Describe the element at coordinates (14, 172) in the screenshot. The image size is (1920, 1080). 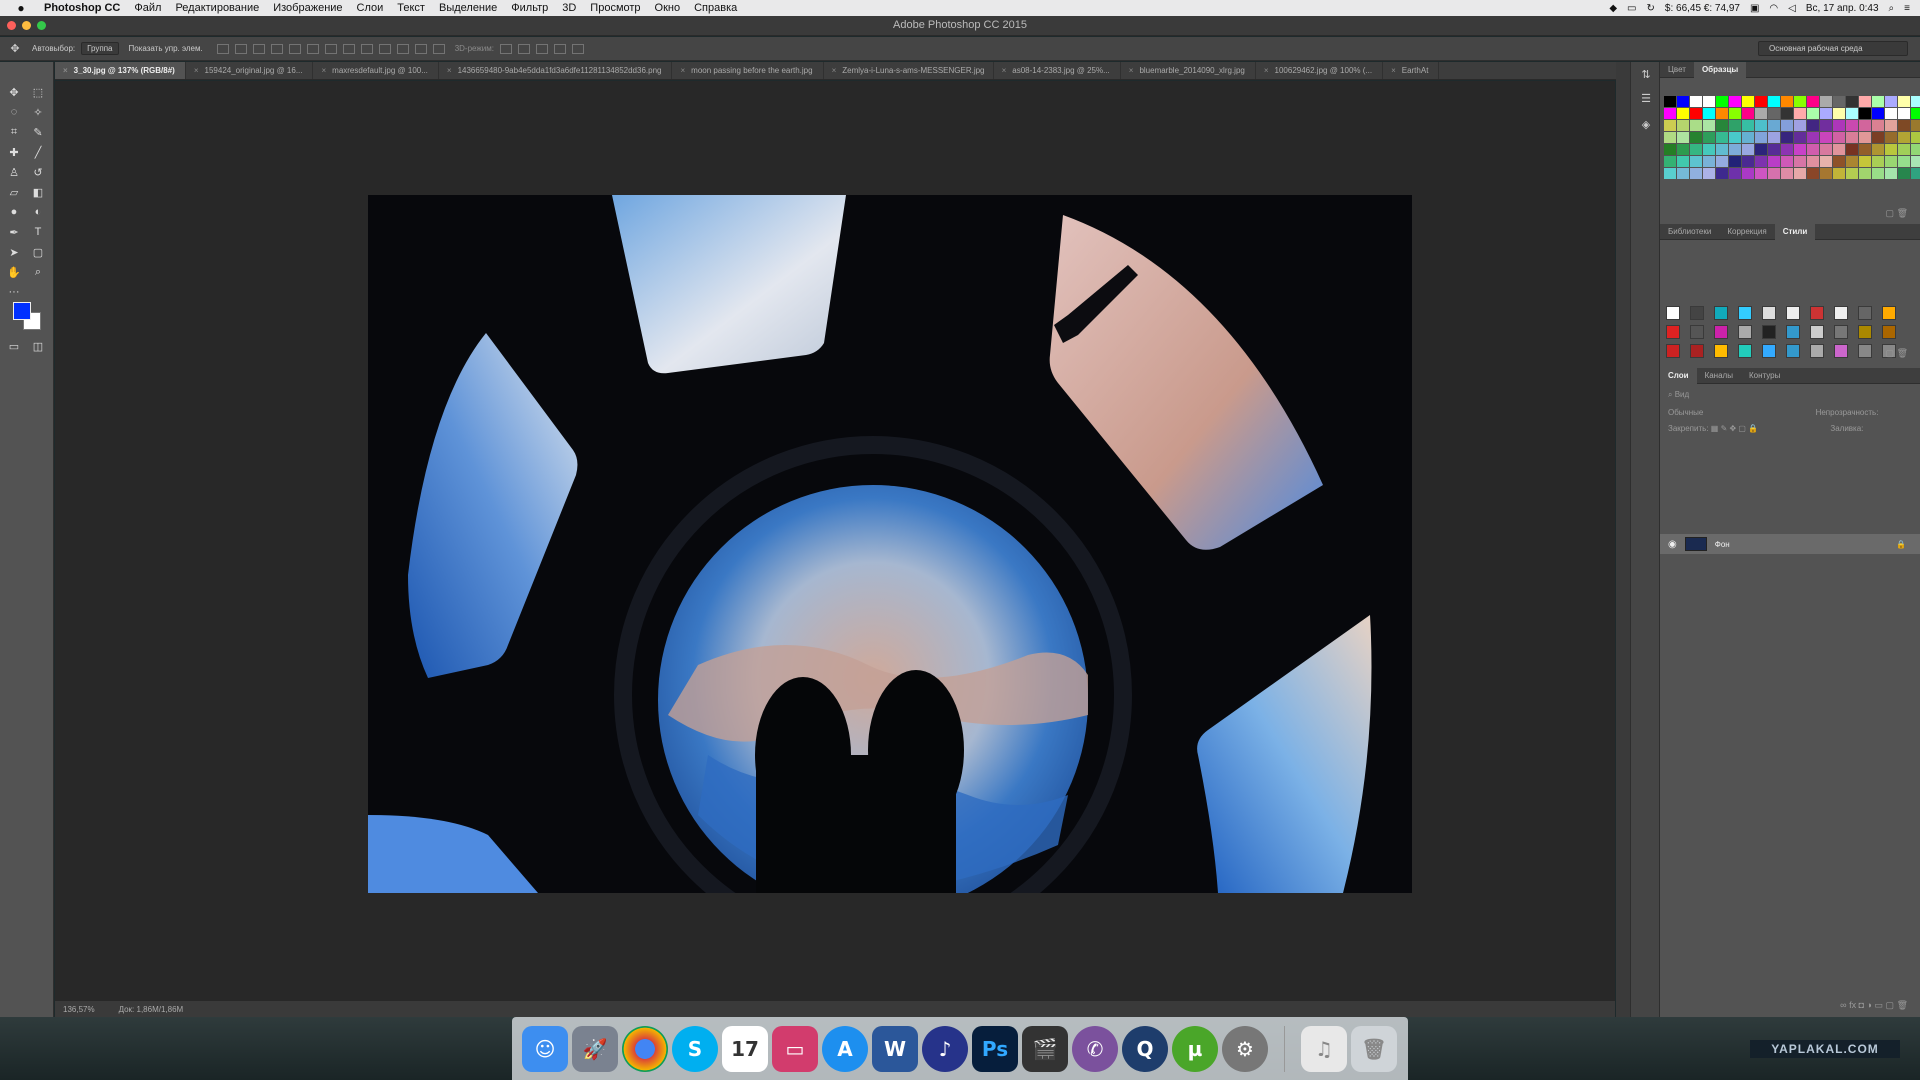
I see `clone-stamp-tool-icon: ♙` at that location.